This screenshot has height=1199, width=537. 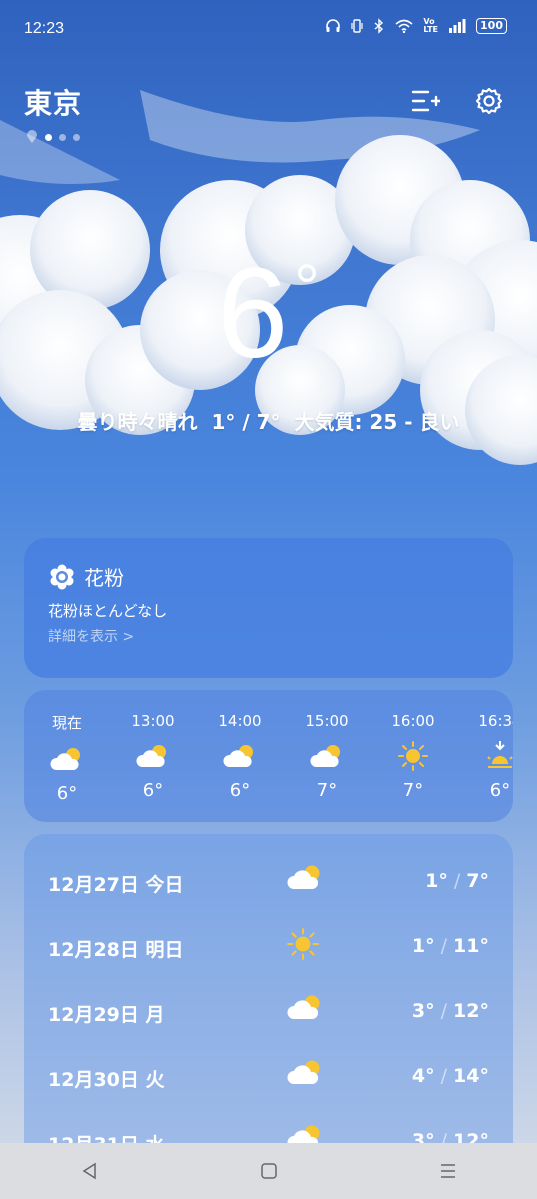 What do you see at coordinates (104, 578) in the screenshot?
I see `pollen-title: 花粉` at bounding box center [104, 578].